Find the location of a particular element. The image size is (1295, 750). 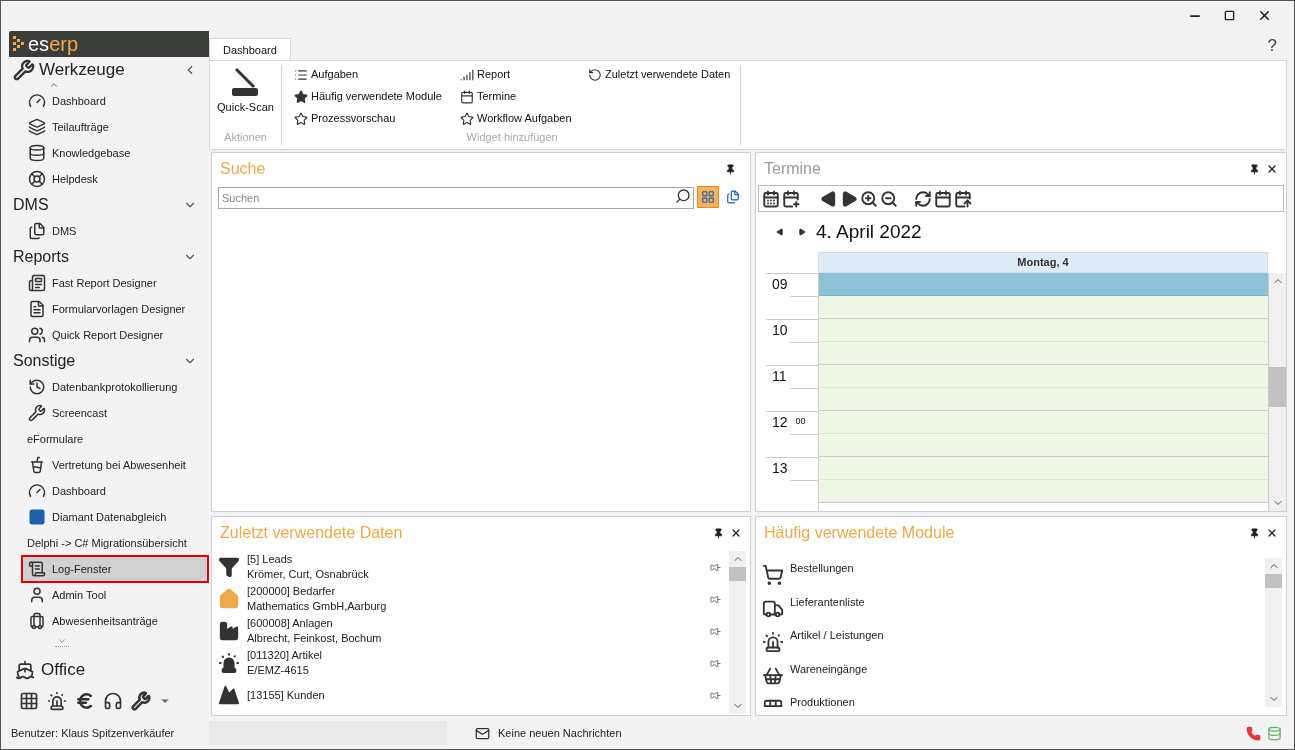

widget-button: Report is located at coordinates (520, 74).